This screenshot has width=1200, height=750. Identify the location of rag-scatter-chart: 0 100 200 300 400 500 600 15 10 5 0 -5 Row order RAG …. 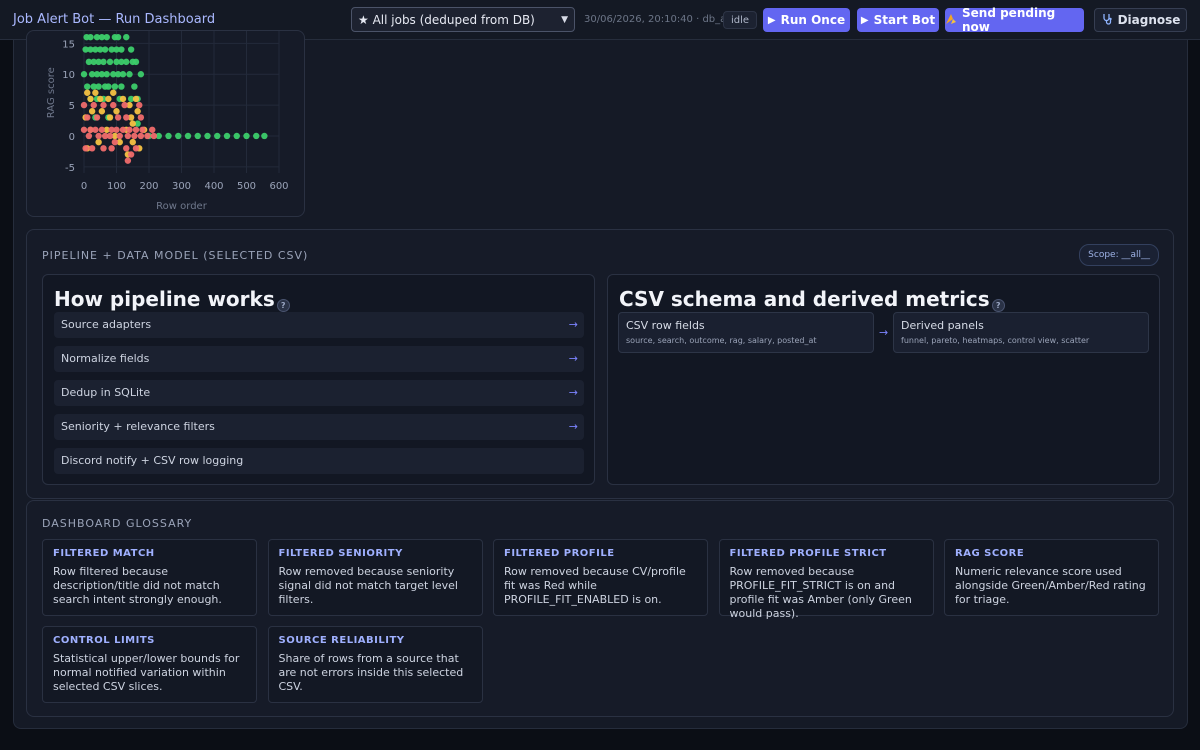
(167, 121).